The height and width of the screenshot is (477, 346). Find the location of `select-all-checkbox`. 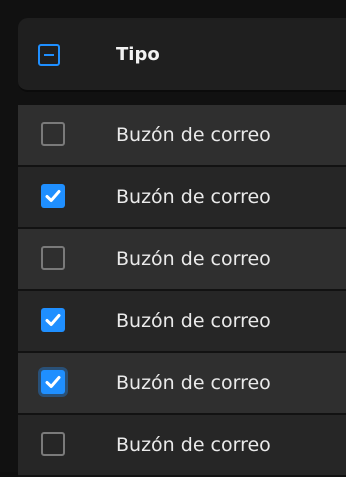

select-all-checkbox is located at coordinates (49, 55).